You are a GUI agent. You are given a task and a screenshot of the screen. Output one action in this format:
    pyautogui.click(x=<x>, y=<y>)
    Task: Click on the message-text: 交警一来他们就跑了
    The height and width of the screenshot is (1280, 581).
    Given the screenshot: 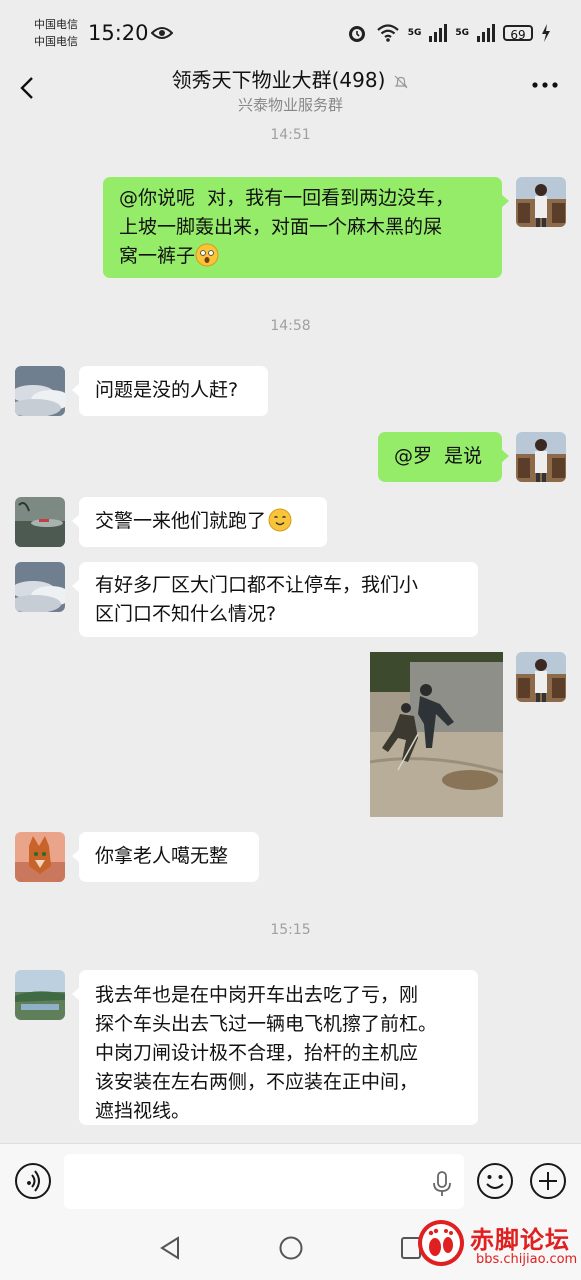 What is the action you would take?
    pyautogui.click(x=181, y=521)
    